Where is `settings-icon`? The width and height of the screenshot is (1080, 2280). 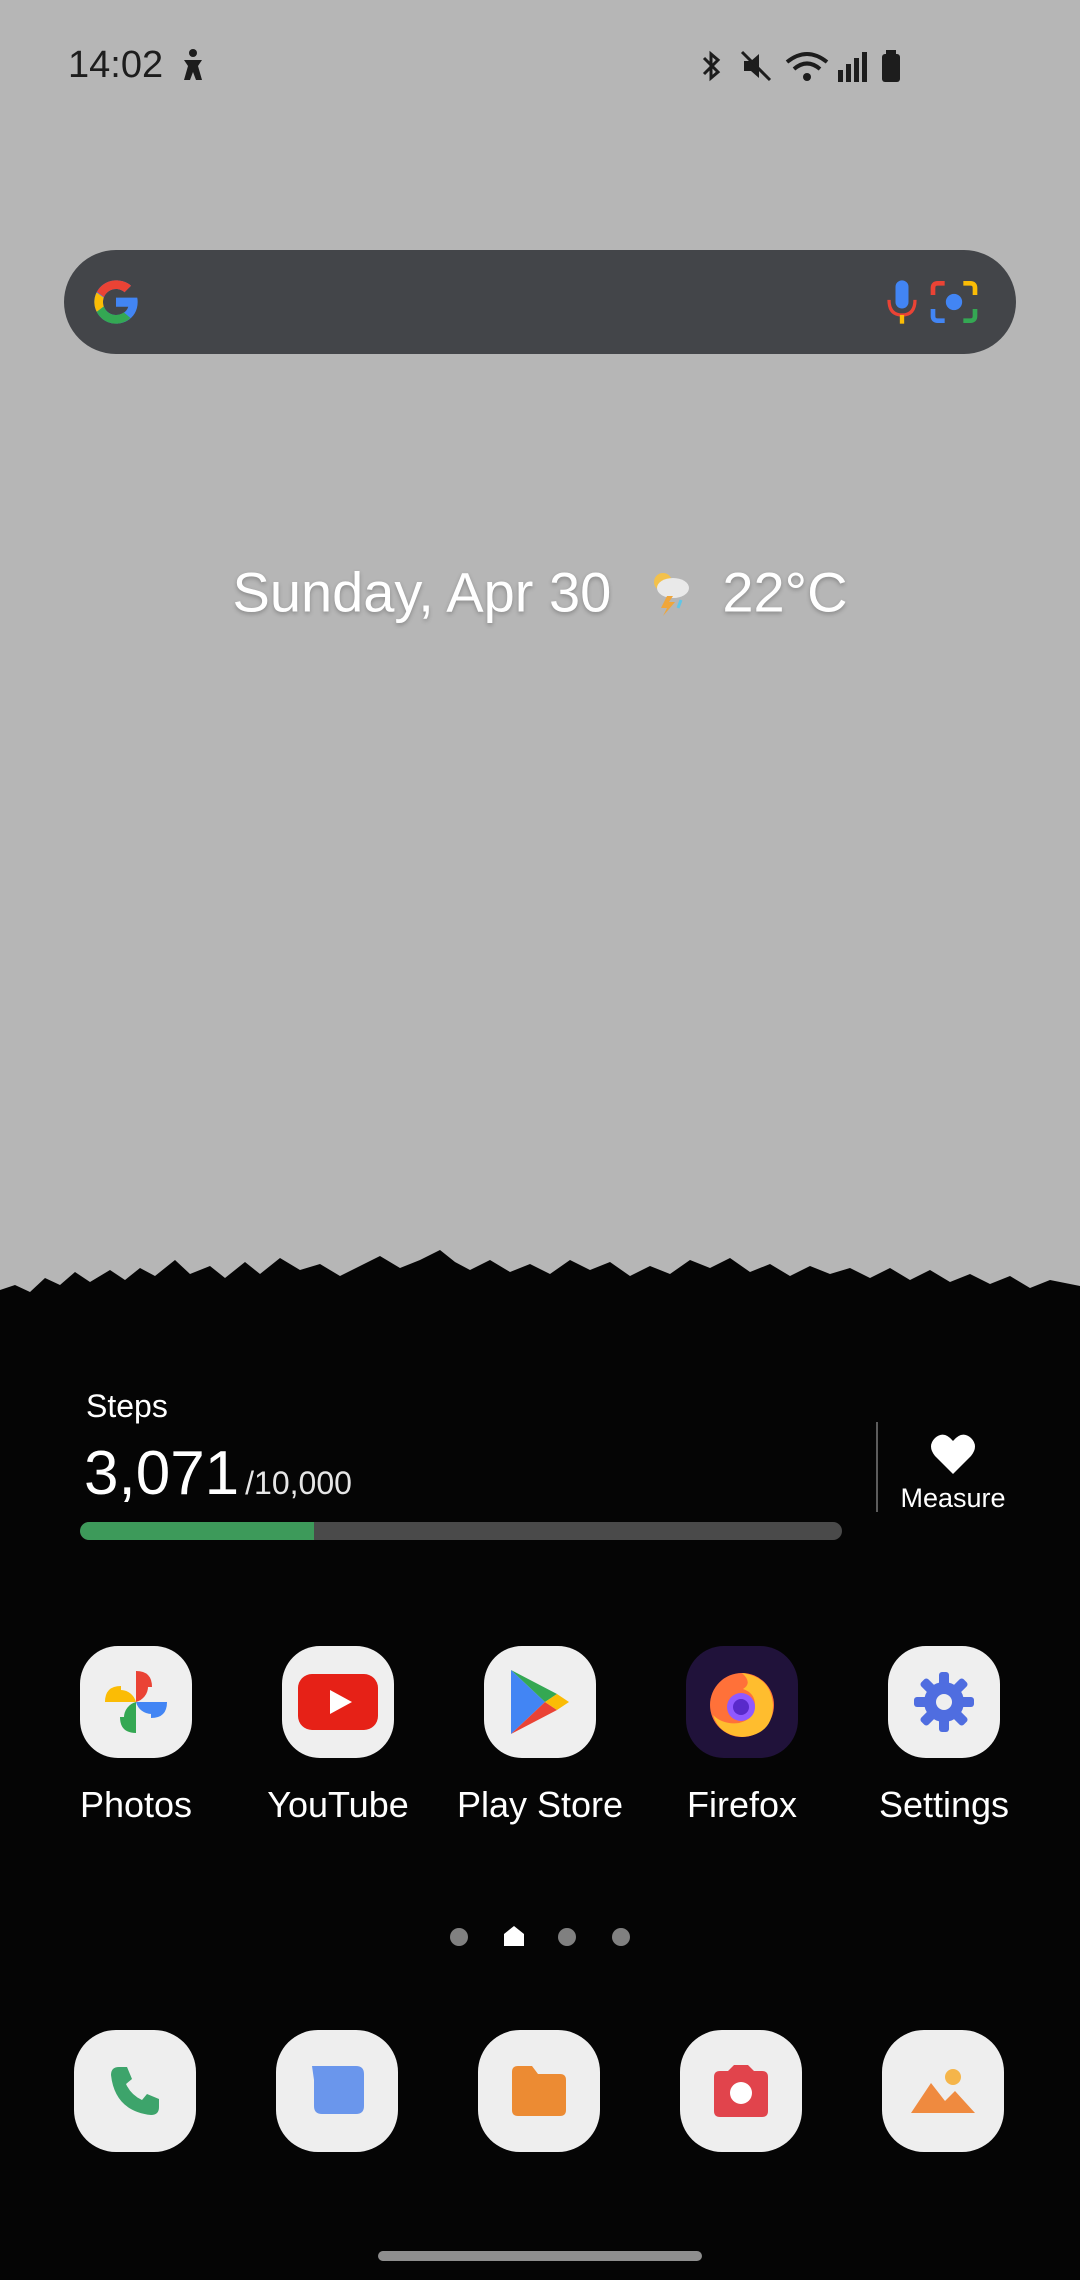 settings-icon is located at coordinates (944, 1702).